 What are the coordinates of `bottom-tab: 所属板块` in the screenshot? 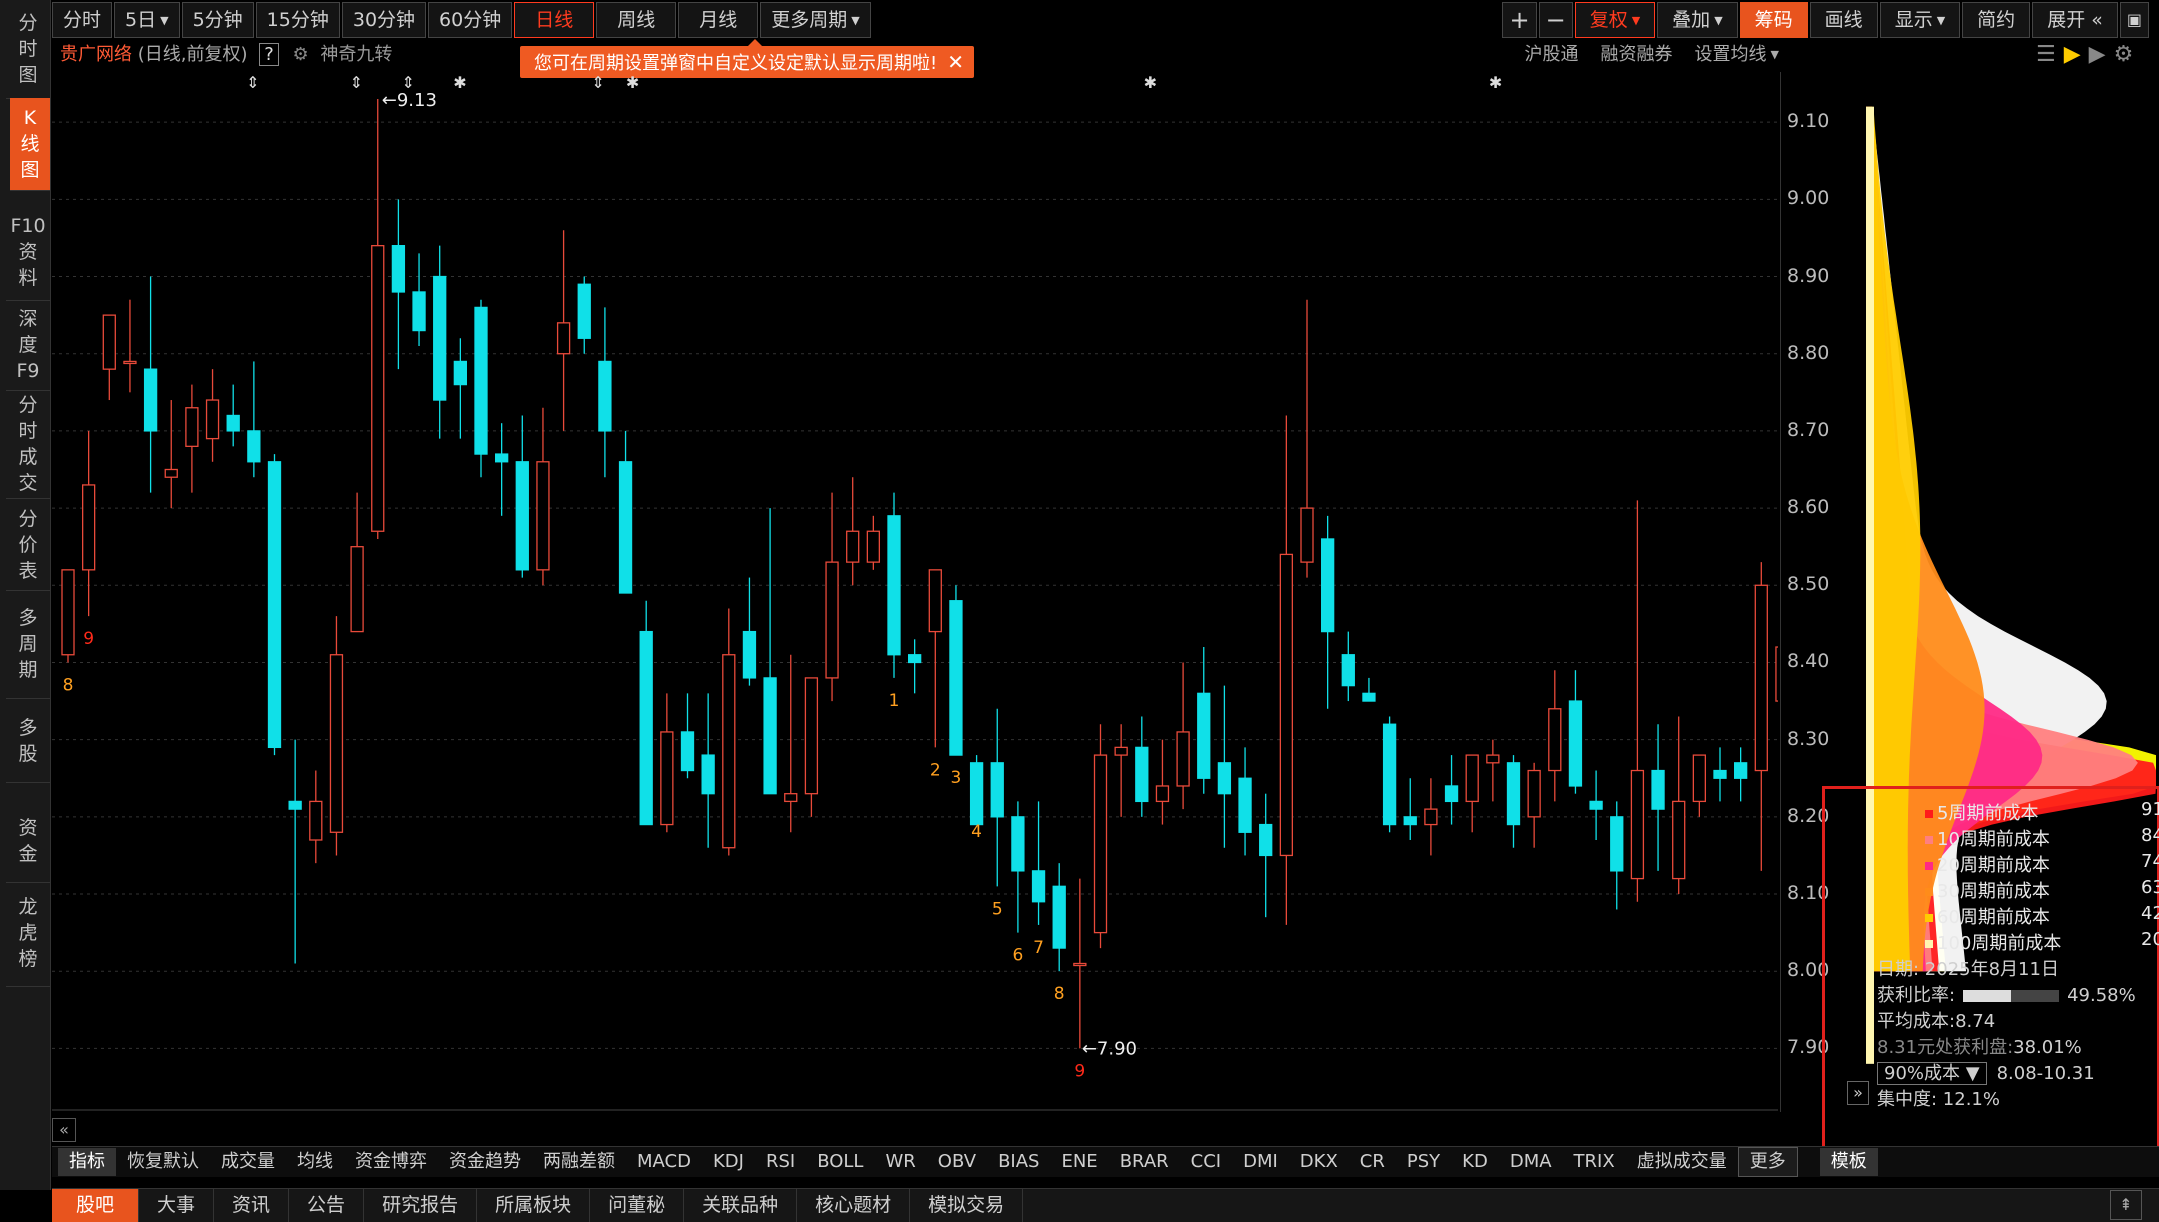 It's located at (534, 1205).